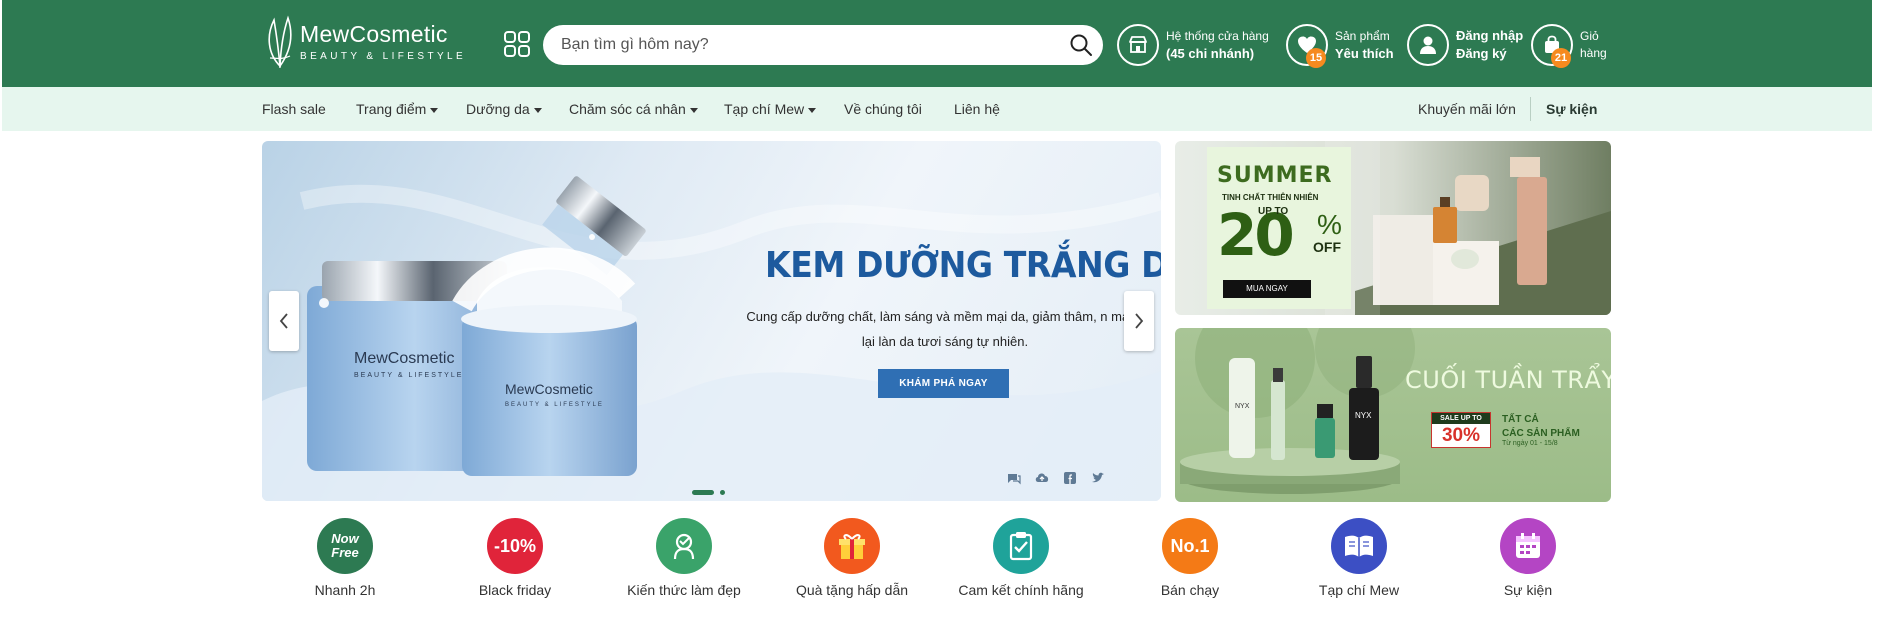 The height and width of the screenshot is (637, 1878). What do you see at coordinates (1461, 418) in the screenshot?
I see `sale-label: SALE UP TO` at bounding box center [1461, 418].